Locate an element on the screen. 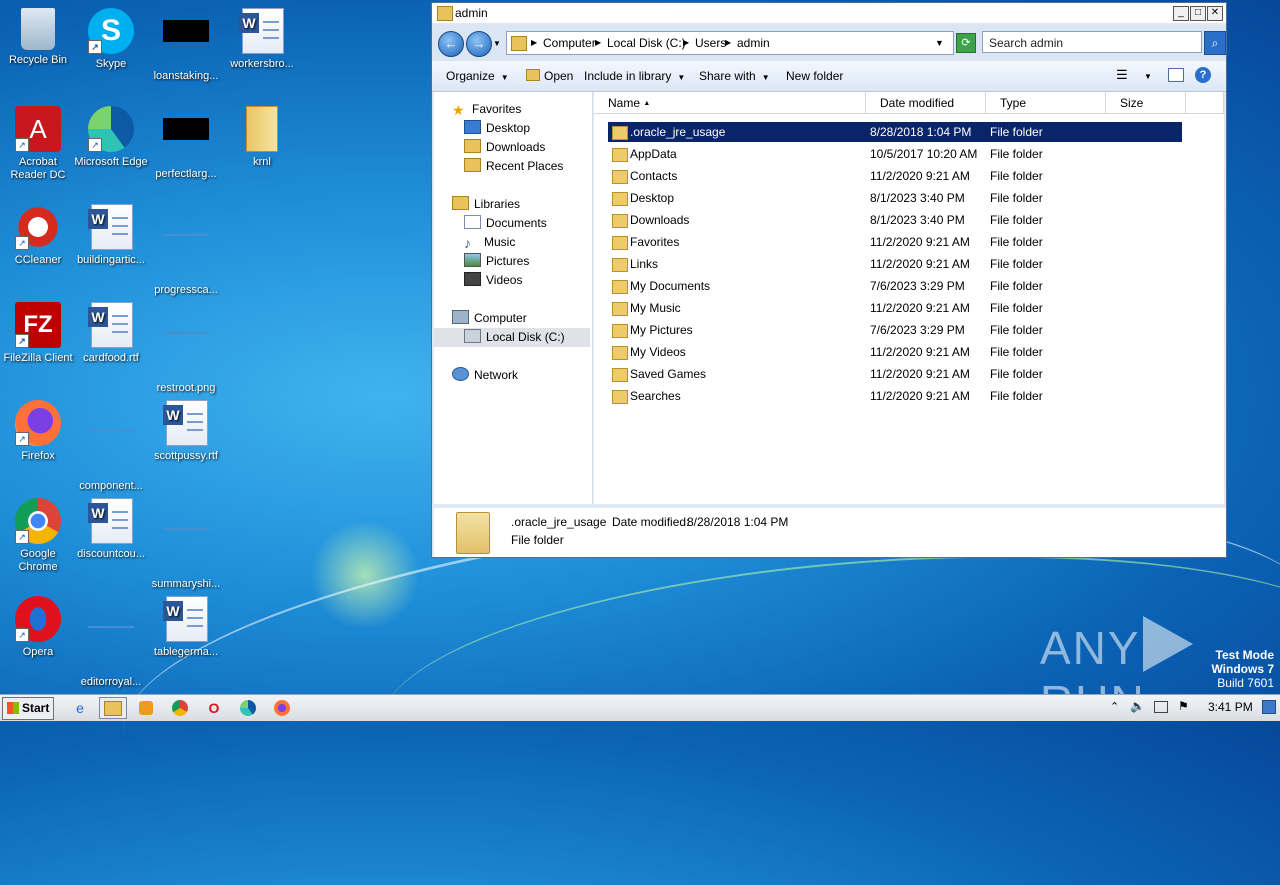  open-button: Open is located at coordinates (549, 76).